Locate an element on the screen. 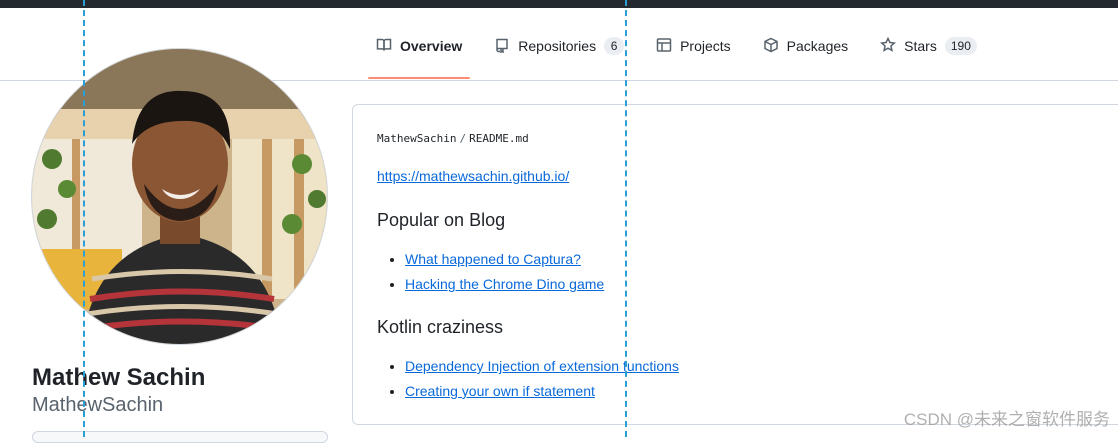  profile-username: MathewSachin is located at coordinates (98, 405).